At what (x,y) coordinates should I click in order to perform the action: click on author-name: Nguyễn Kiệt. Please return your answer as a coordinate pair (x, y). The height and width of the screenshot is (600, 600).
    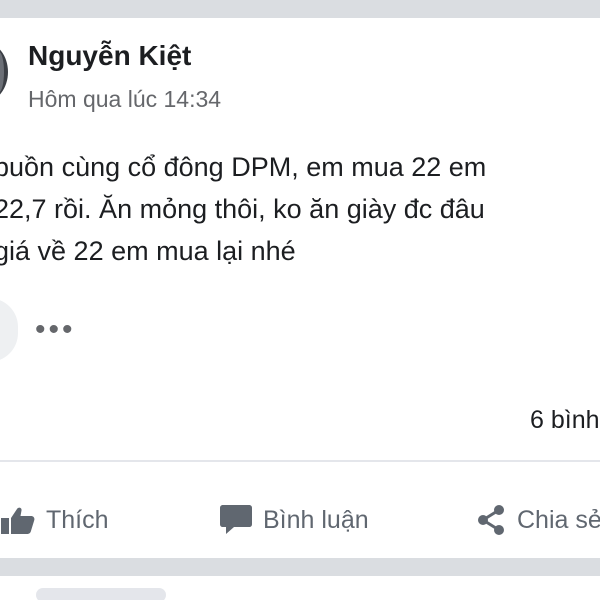
    Looking at the image, I should click on (109, 56).